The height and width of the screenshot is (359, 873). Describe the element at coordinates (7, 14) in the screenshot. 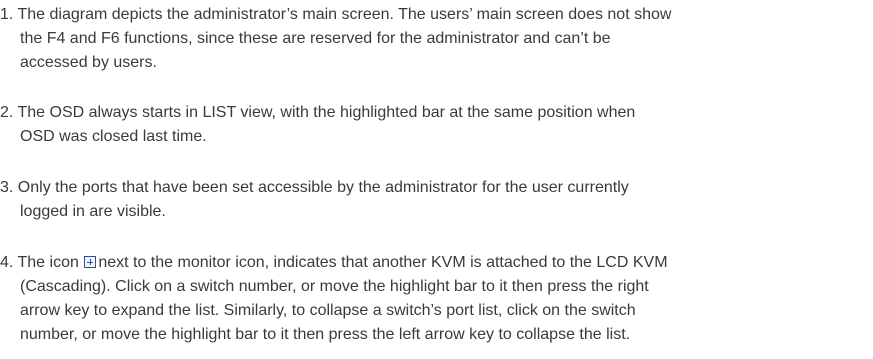

I see `note-1-number: 1.` at that location.